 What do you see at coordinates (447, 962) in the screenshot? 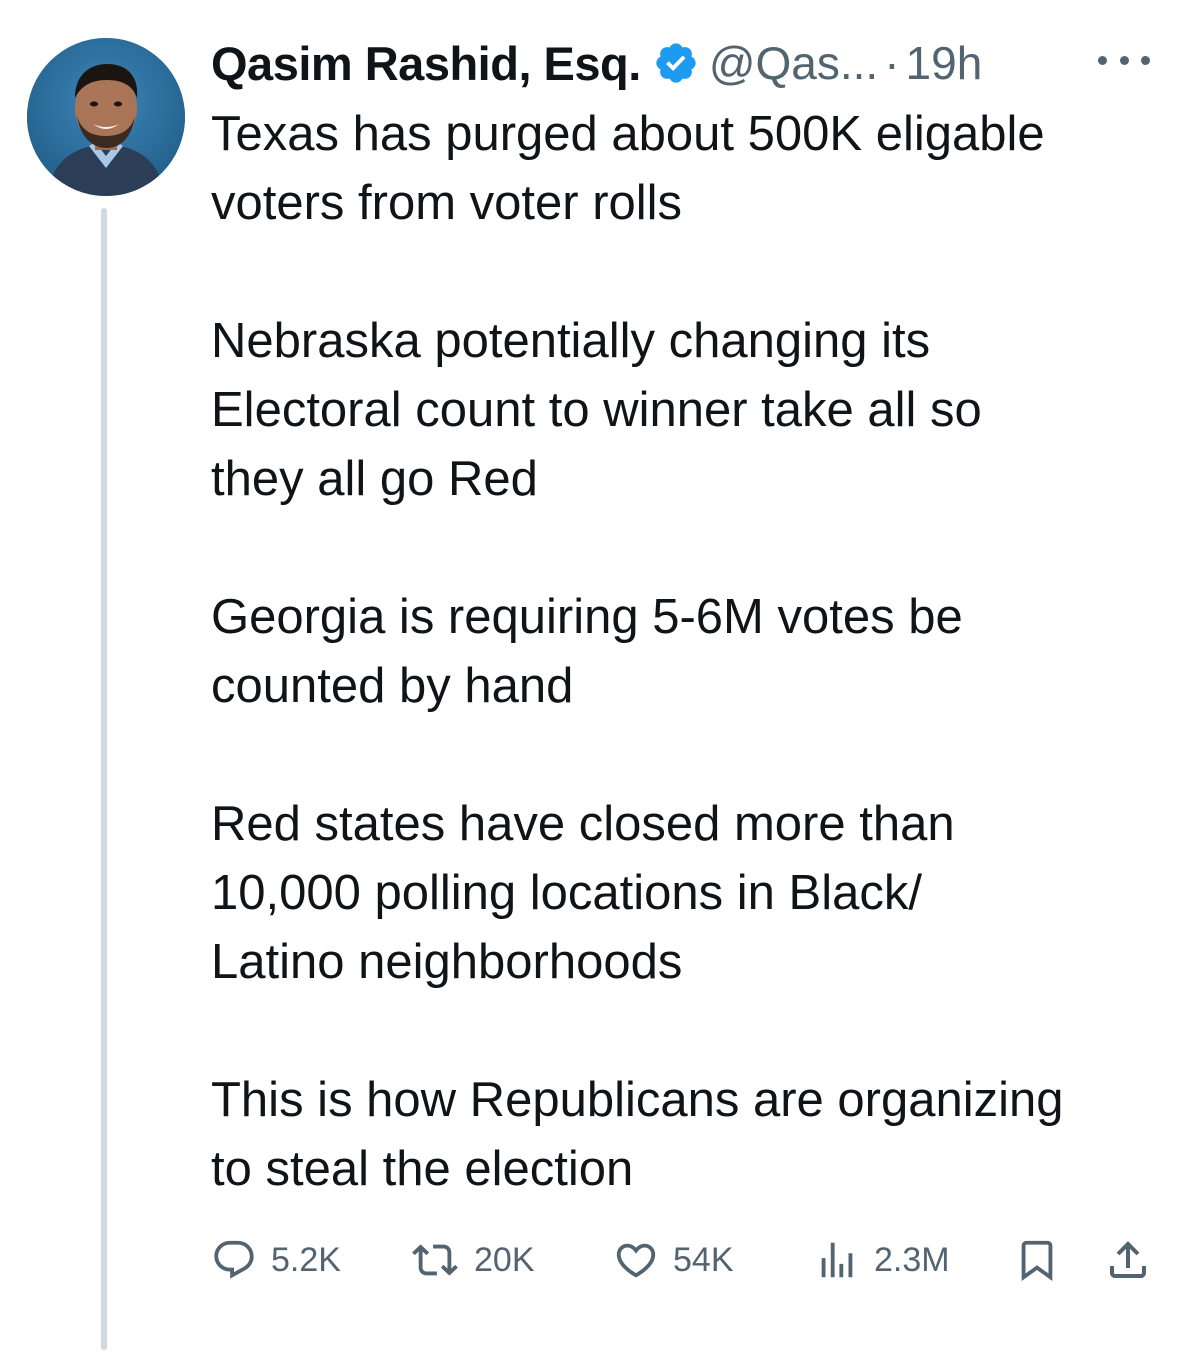
I see `tweet-line: Latino neighborhoods` at bounding box center [447, 962].